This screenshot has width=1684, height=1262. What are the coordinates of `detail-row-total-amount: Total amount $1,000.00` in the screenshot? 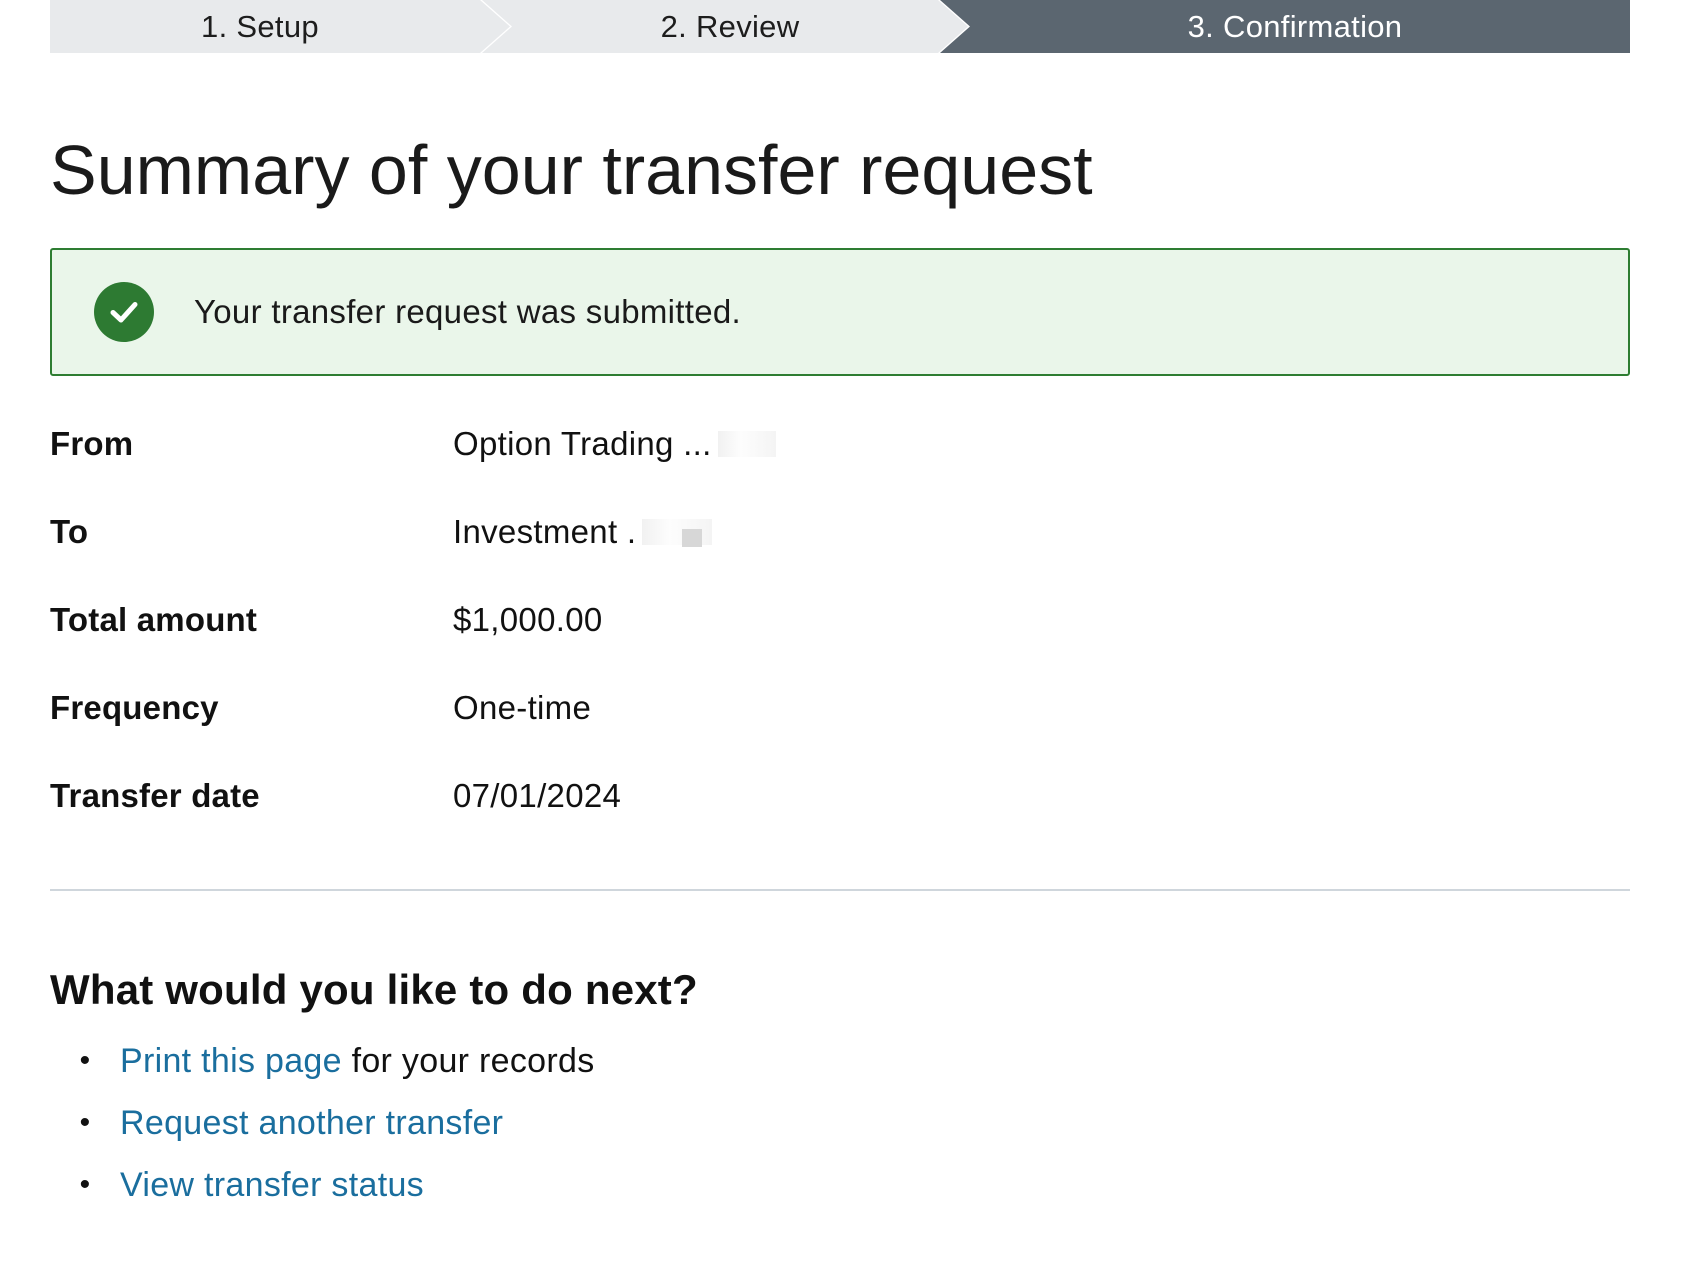 It's located at (840, 620).